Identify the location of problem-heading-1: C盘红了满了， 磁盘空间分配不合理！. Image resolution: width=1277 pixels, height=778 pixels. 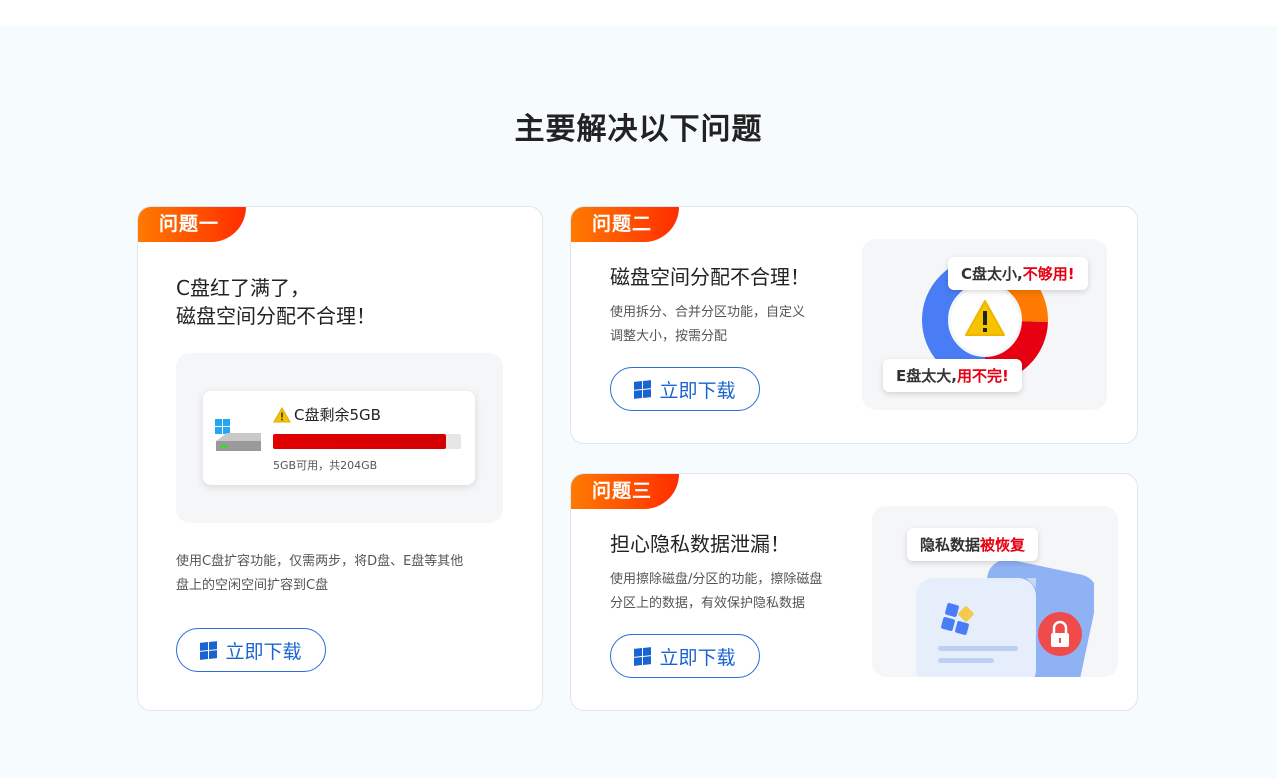
(276, 302).